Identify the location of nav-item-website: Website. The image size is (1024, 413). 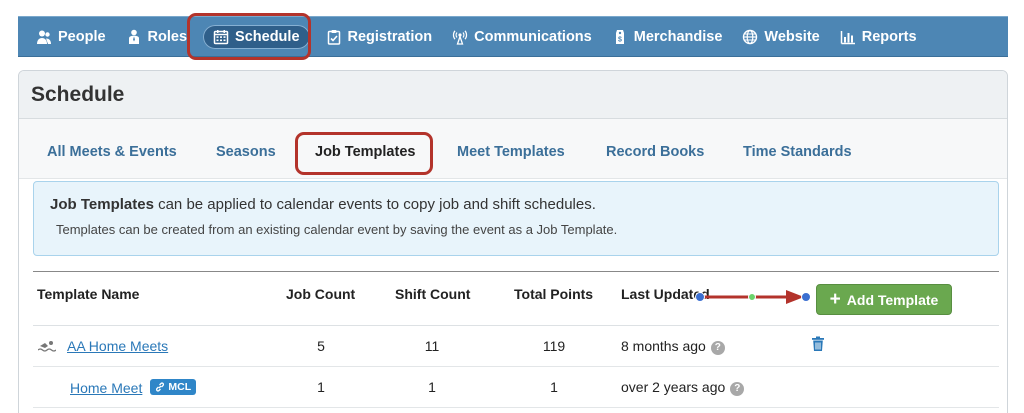
(780, 37).